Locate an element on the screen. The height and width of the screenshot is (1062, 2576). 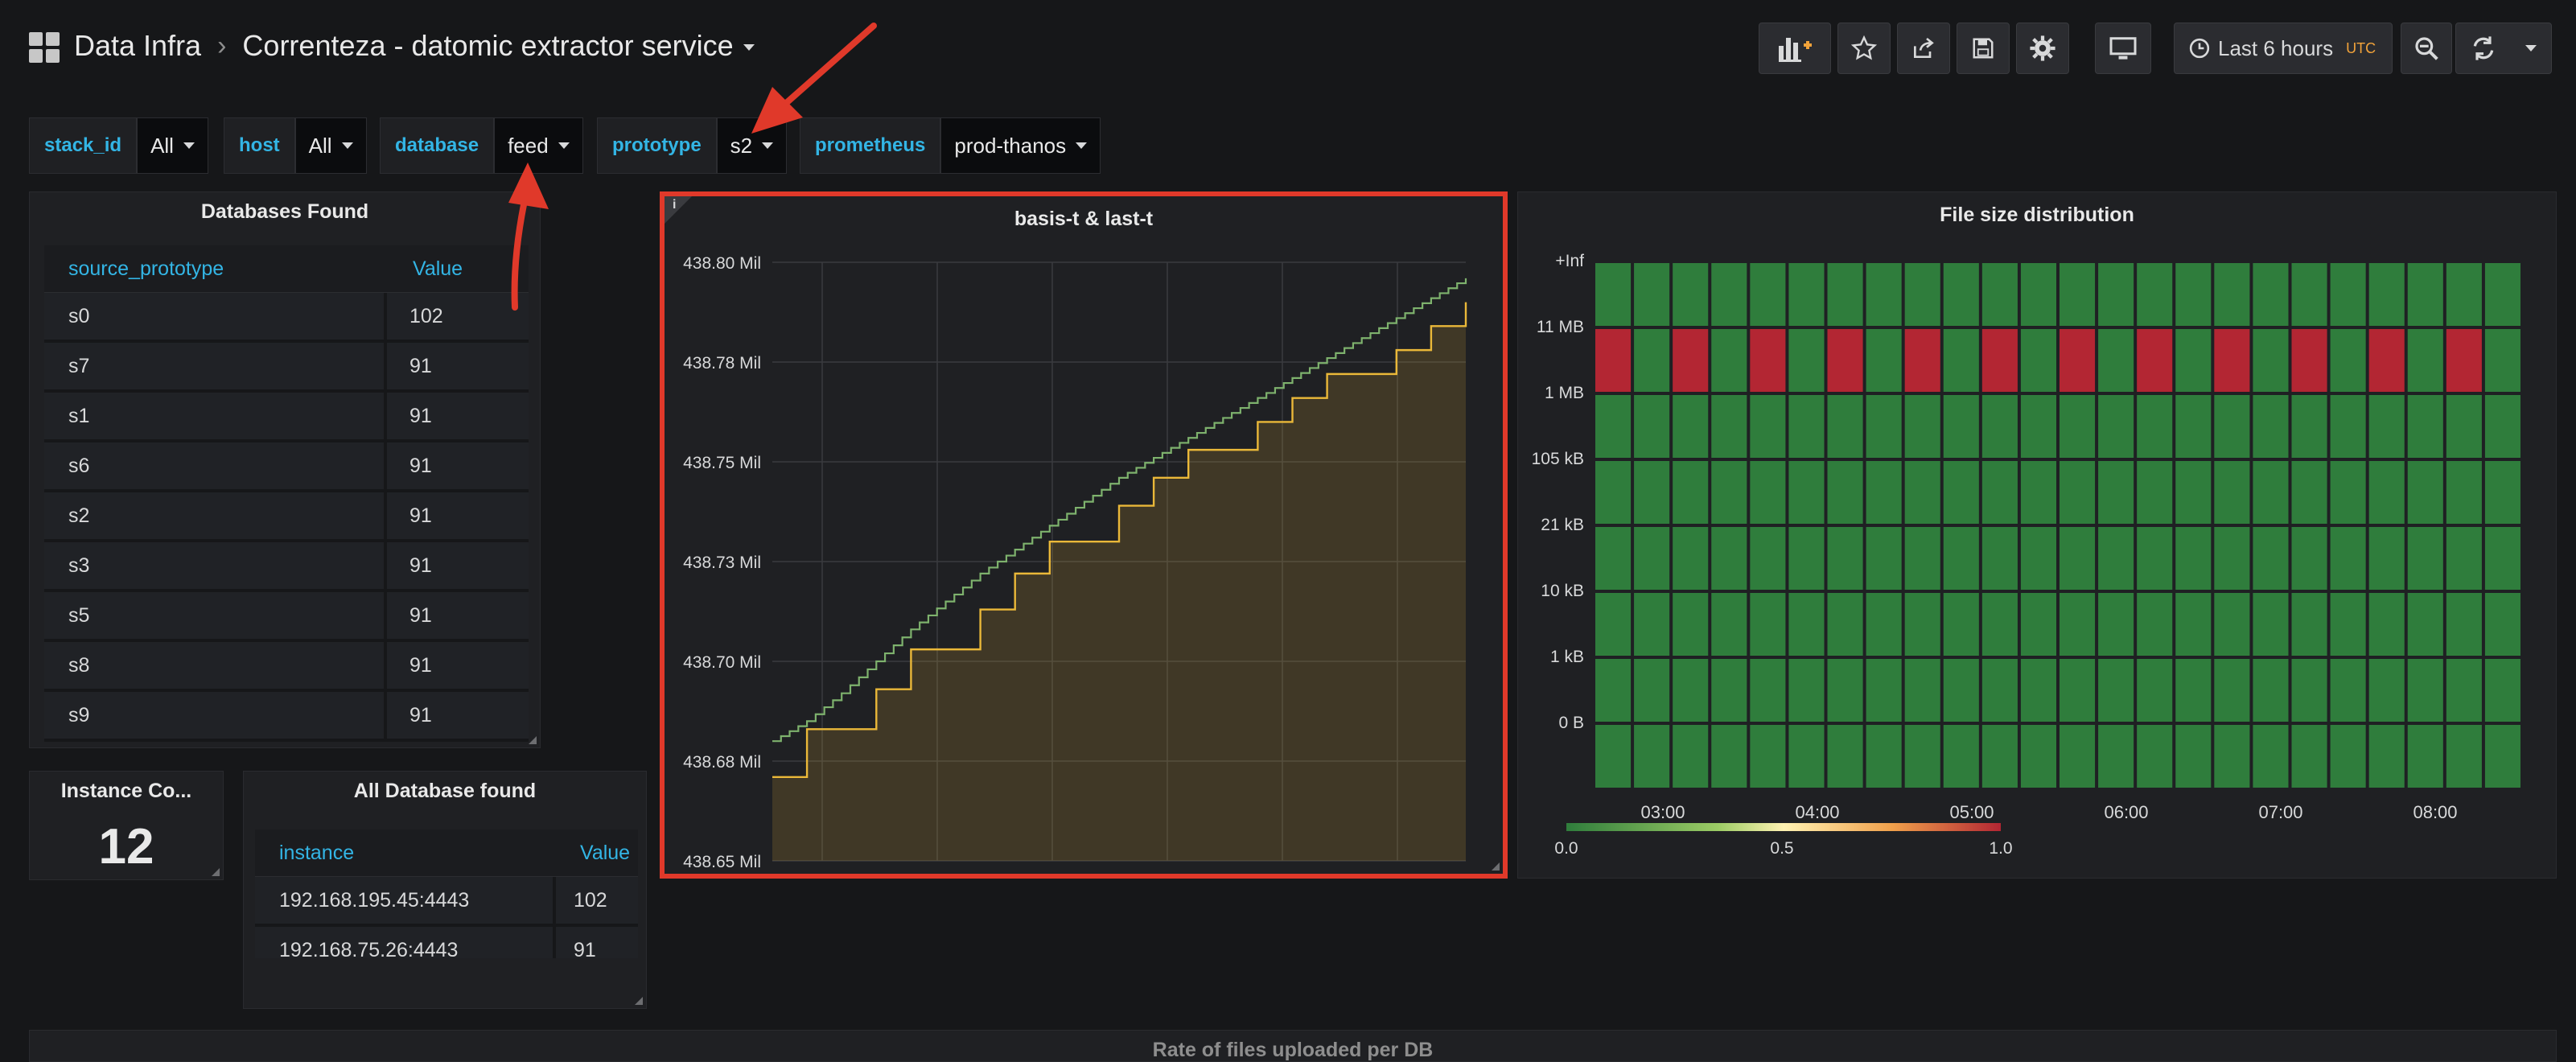
panel-title: basis-t & last-t is located at coordinates (1084, 219).